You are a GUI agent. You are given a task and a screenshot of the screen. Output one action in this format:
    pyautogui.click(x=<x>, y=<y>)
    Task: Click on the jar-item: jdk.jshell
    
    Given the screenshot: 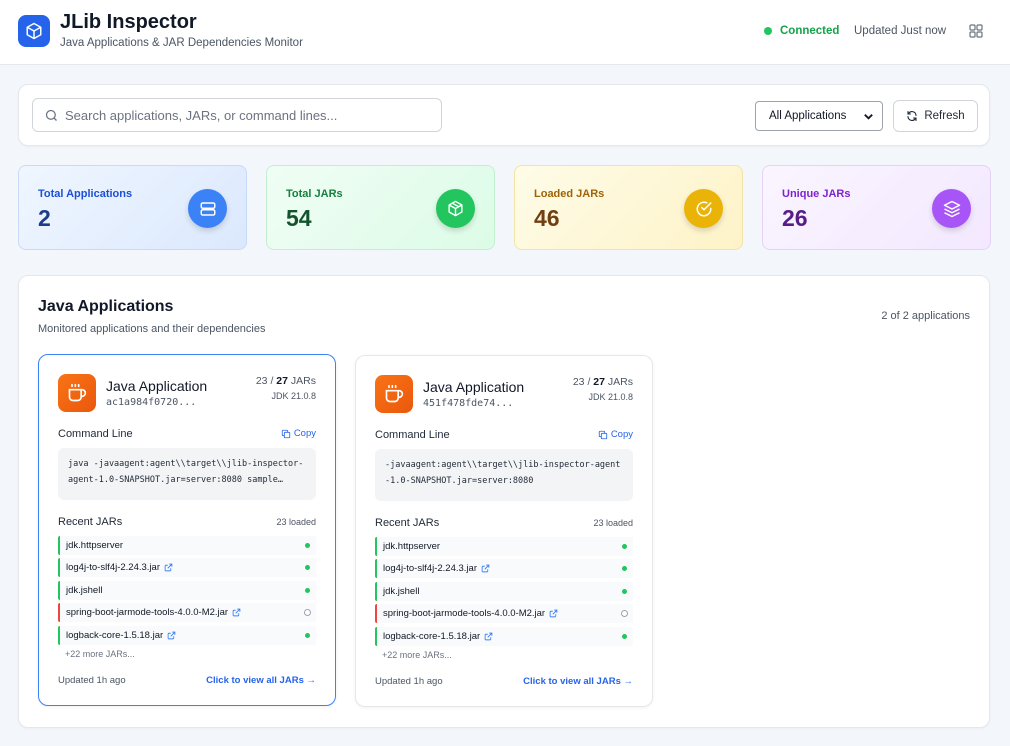 What is the action you would take?
    pyautogui.click(x=187, y=590)
    